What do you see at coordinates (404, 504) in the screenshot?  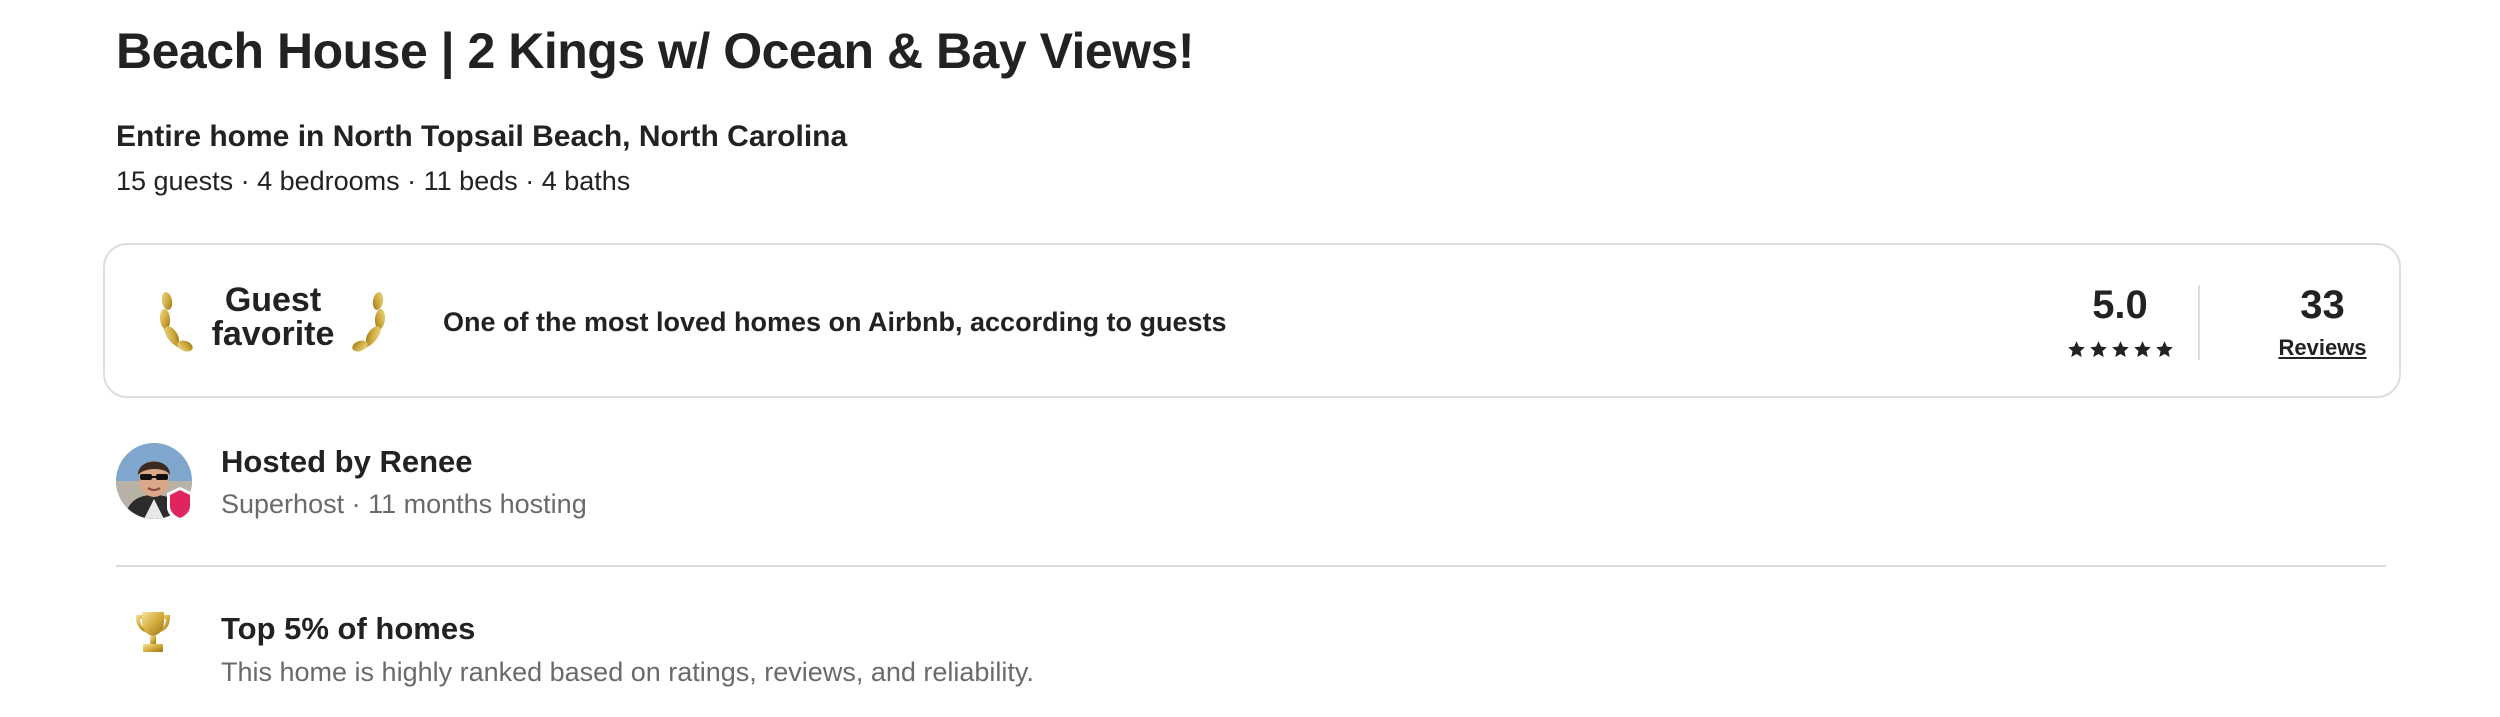 I see `host-meta: Superhost · 11 months hosting` at bounding box center [404, 504].